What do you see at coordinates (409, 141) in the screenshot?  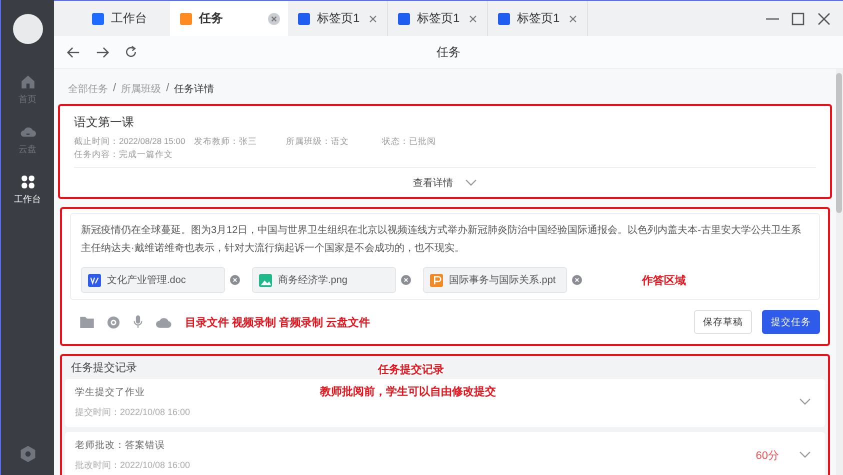 I see `task-meta: 状态：已批阅` at bounding box center [409, 141].